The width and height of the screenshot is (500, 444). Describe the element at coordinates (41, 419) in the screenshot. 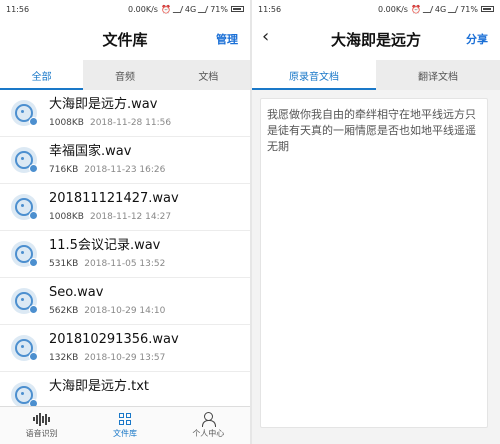

I see `waveform-icon` at that location.